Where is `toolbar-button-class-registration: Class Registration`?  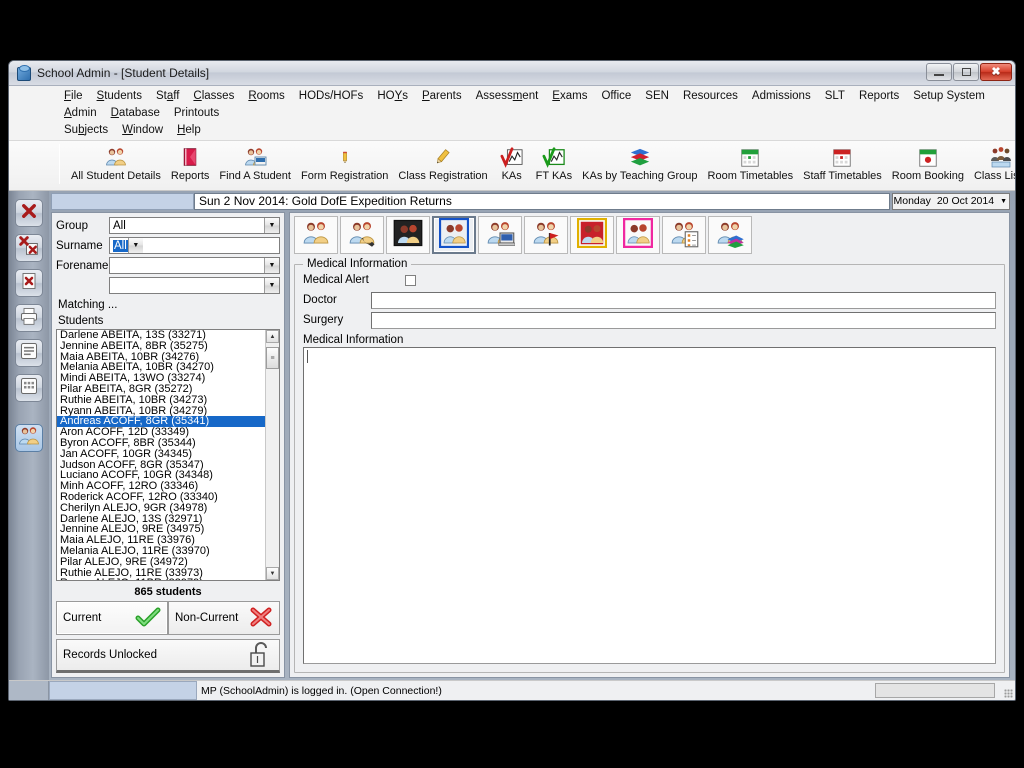
toolbar-button-class-registration: Class Registration is located at coordinates (442, 161).